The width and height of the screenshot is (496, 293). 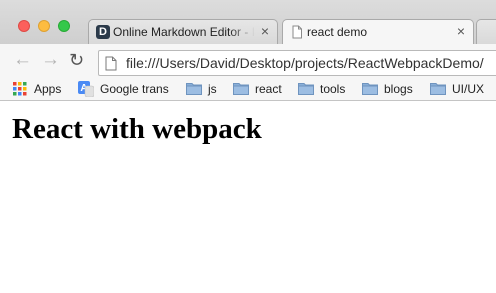 I want to click on window-maximize-button, so click(x=64, y=26).